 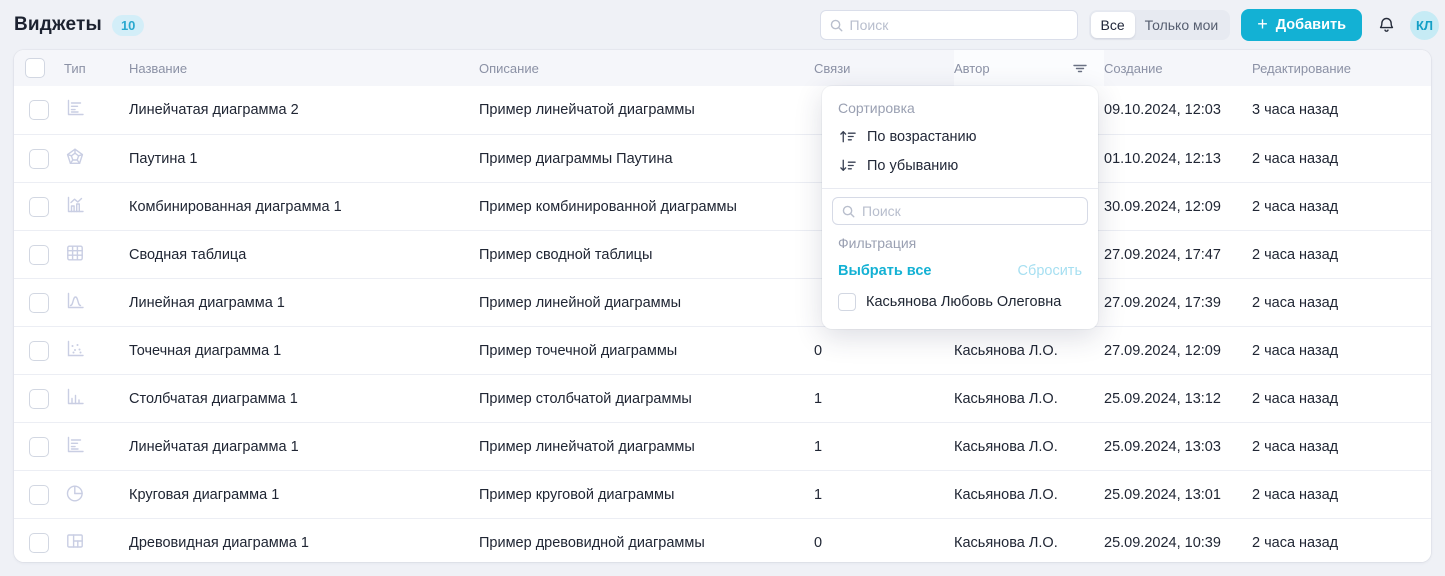 What do you see at coordinates (722, 25) in the screenshot?
I see `topbar: Виджеты 10 Все Только мои + Добавить КЛ` at bounding box center [722, 25].